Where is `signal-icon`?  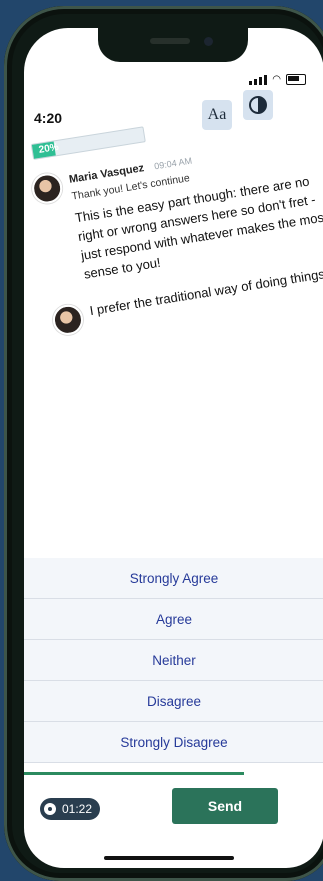 signal-icon is located at coordinates (258, 80).